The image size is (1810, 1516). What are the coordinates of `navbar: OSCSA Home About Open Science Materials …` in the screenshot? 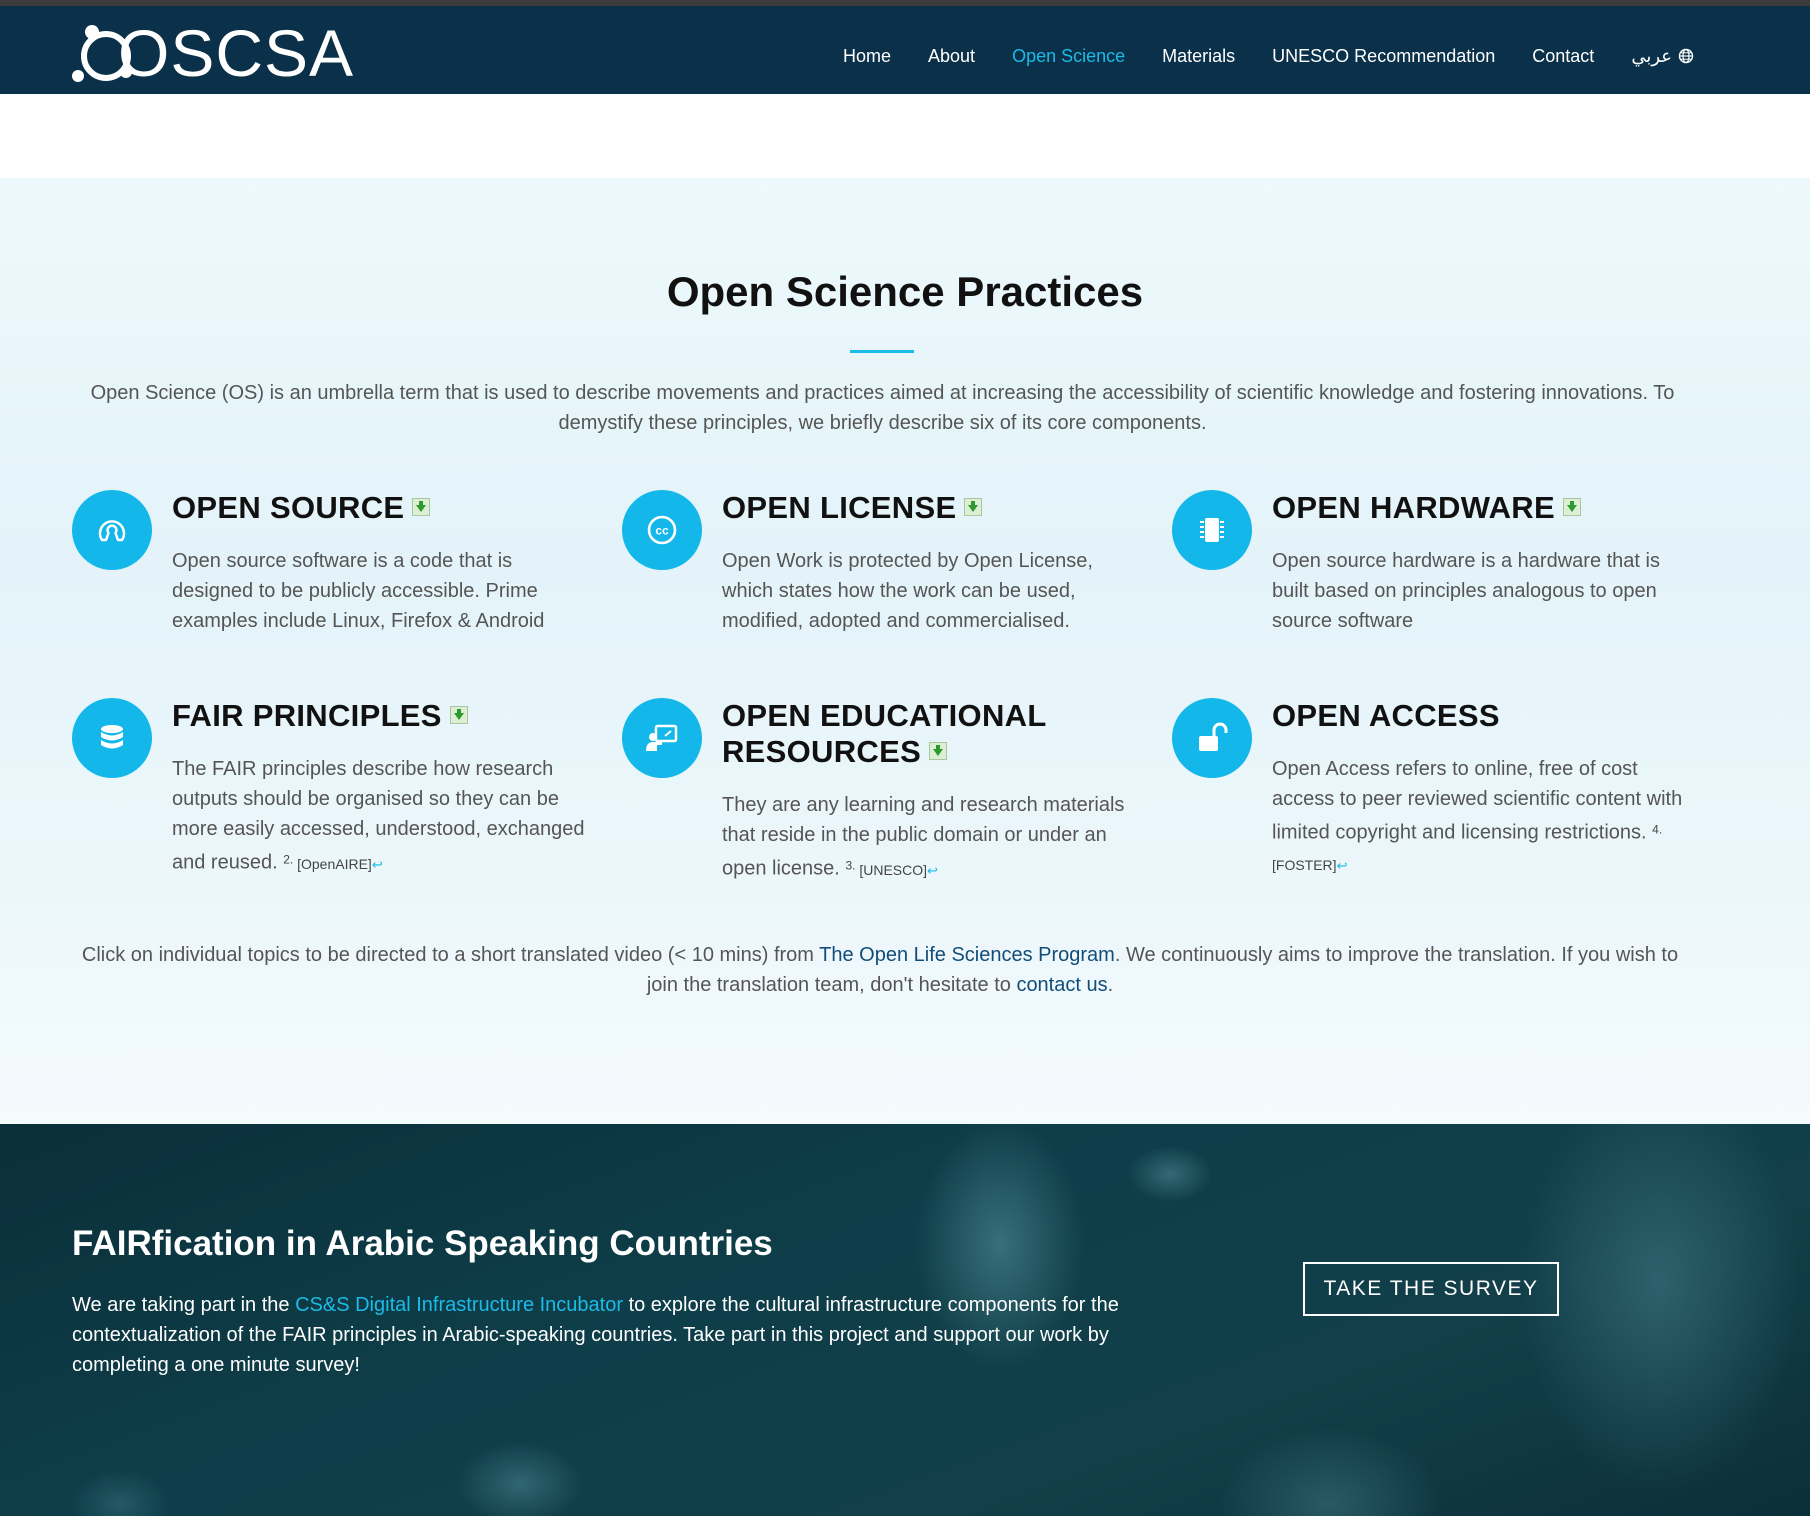 It's located at (905, 50).